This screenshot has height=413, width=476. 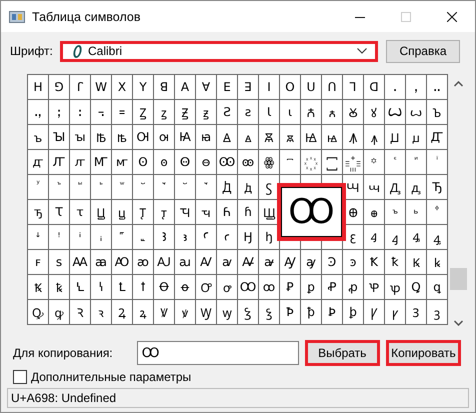 What do you see at coordinates (332, 312) in the screenshot?
I see `character-cell: Ꝧ` at bounding box center [332, 312].